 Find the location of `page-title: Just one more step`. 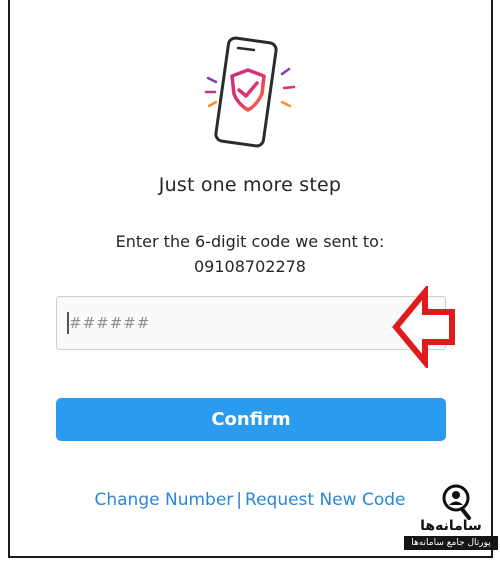

page-title: Just one more step is located at coordinates (250, 185).